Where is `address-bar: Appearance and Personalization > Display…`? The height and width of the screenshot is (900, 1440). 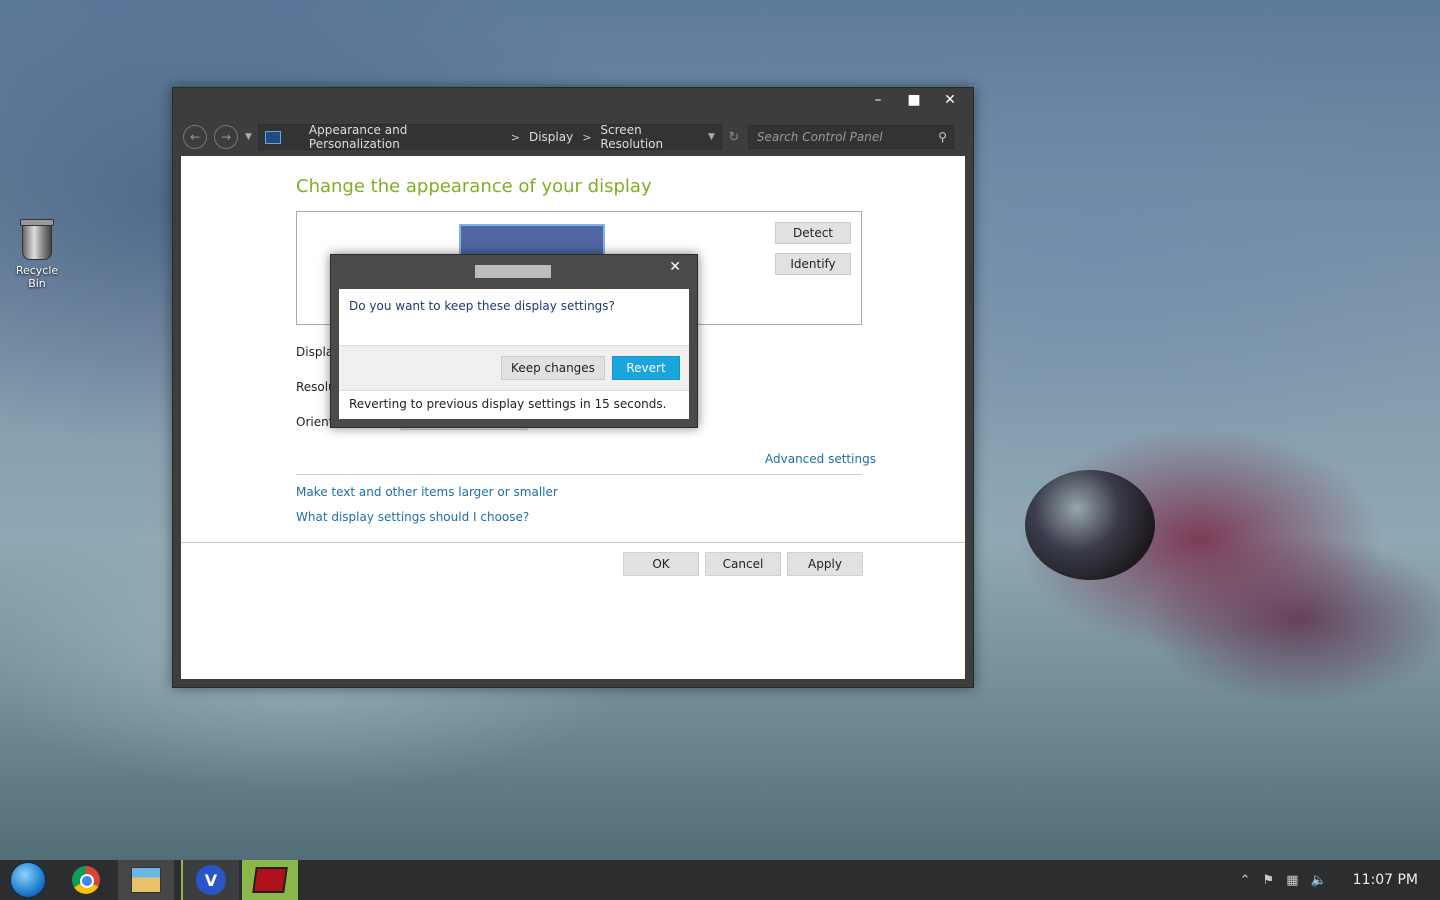
address-bar: Appearance and Personalization > Display… is located at coordinates (489, 137).